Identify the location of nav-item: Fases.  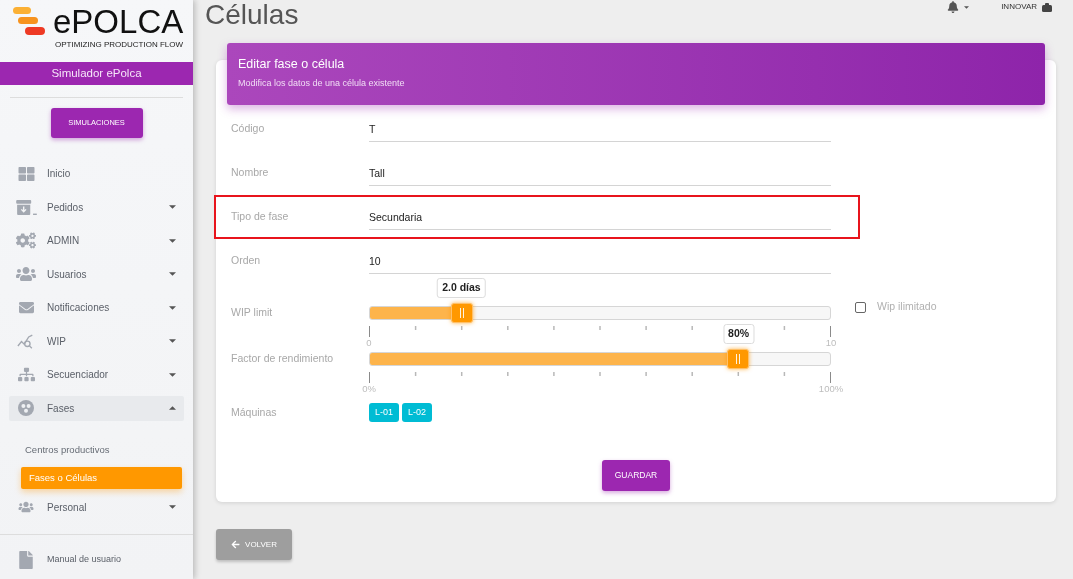
(96, 408).